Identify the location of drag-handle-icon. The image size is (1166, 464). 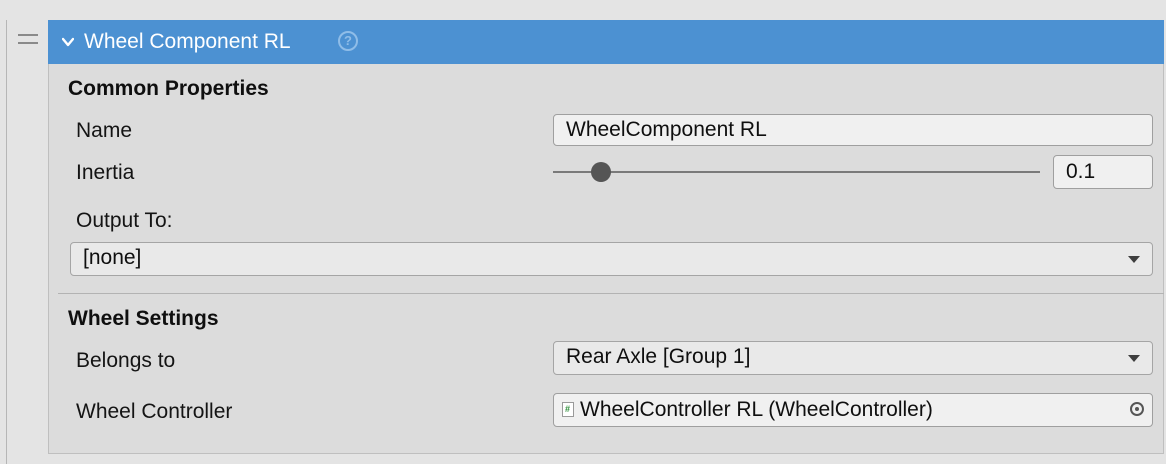
(28, 40).